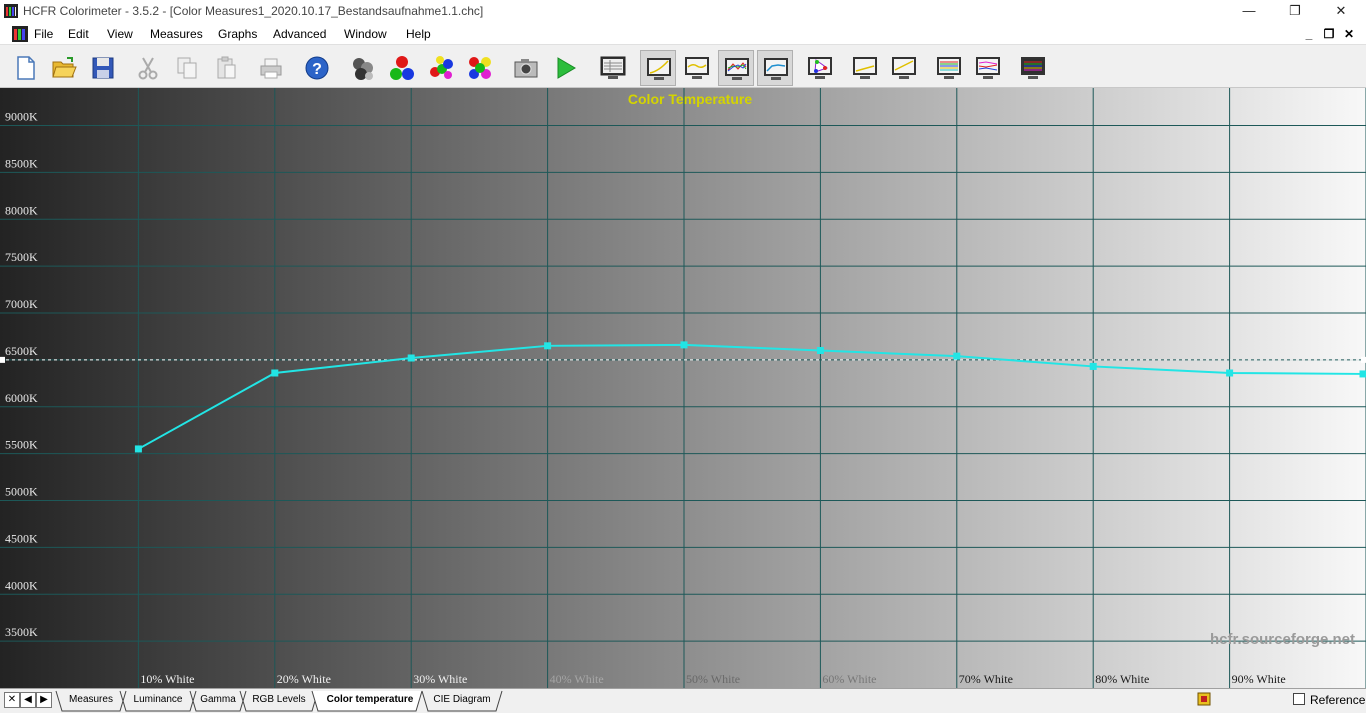 The width and height of the screenshot is (1366, 713). Describe the element at coordinates (44, 700) in the screenshot. I see `tab-next-button: ▶` at that location.